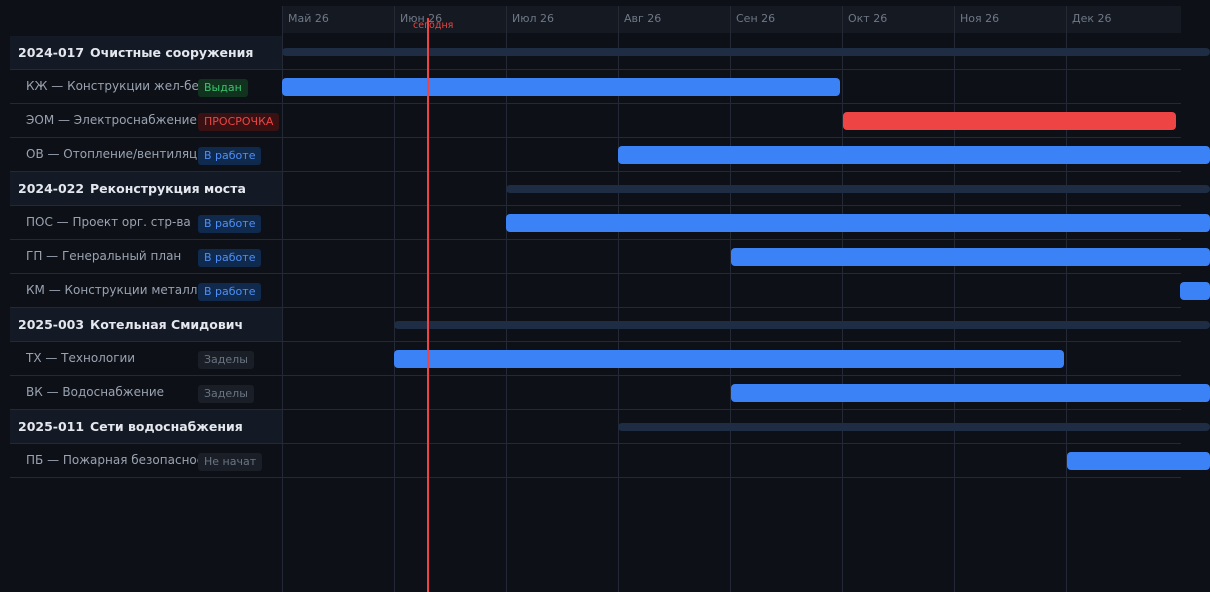 The width and height of the screenshot is (1210, 592). What do you see at coordinates (51, 52) in the screenshot?
I see `project-code: 2024-017` at bounding box center [51, 52].